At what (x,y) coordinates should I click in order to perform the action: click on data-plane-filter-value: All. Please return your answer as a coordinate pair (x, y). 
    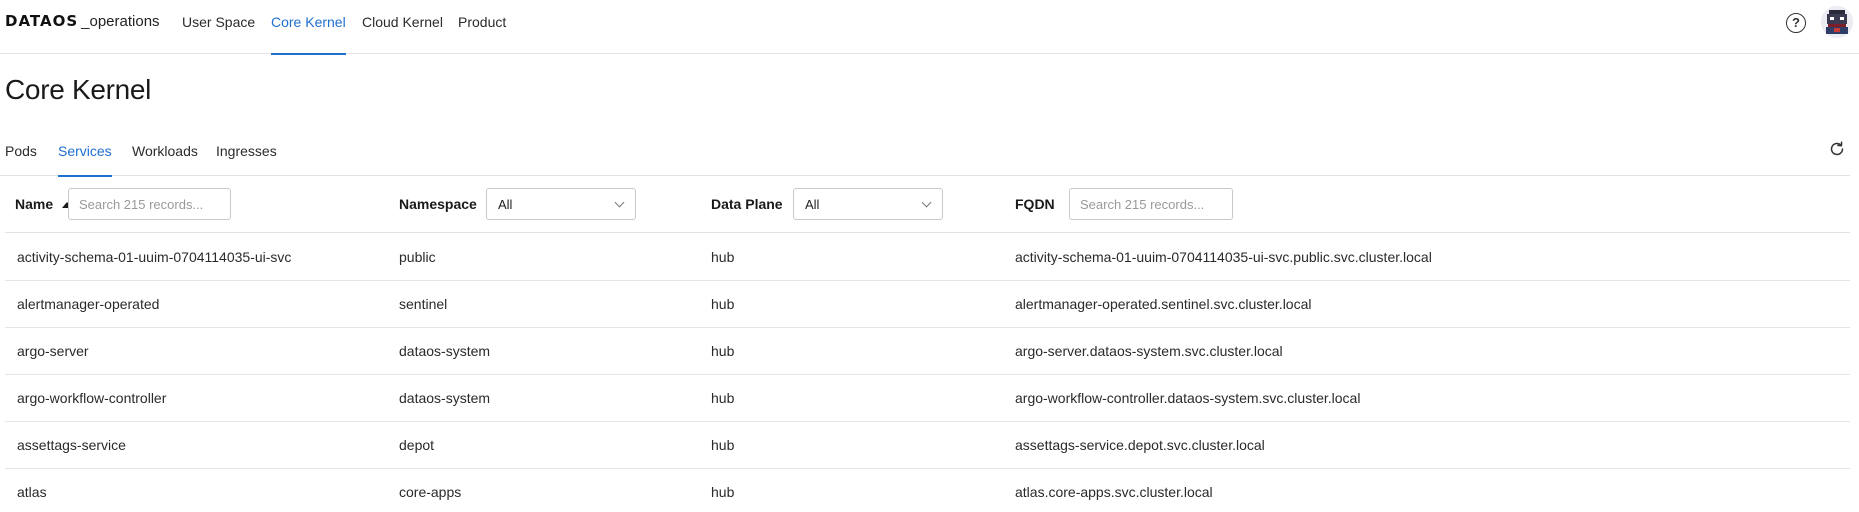
    Looking at the image, I should click on (812, 204).